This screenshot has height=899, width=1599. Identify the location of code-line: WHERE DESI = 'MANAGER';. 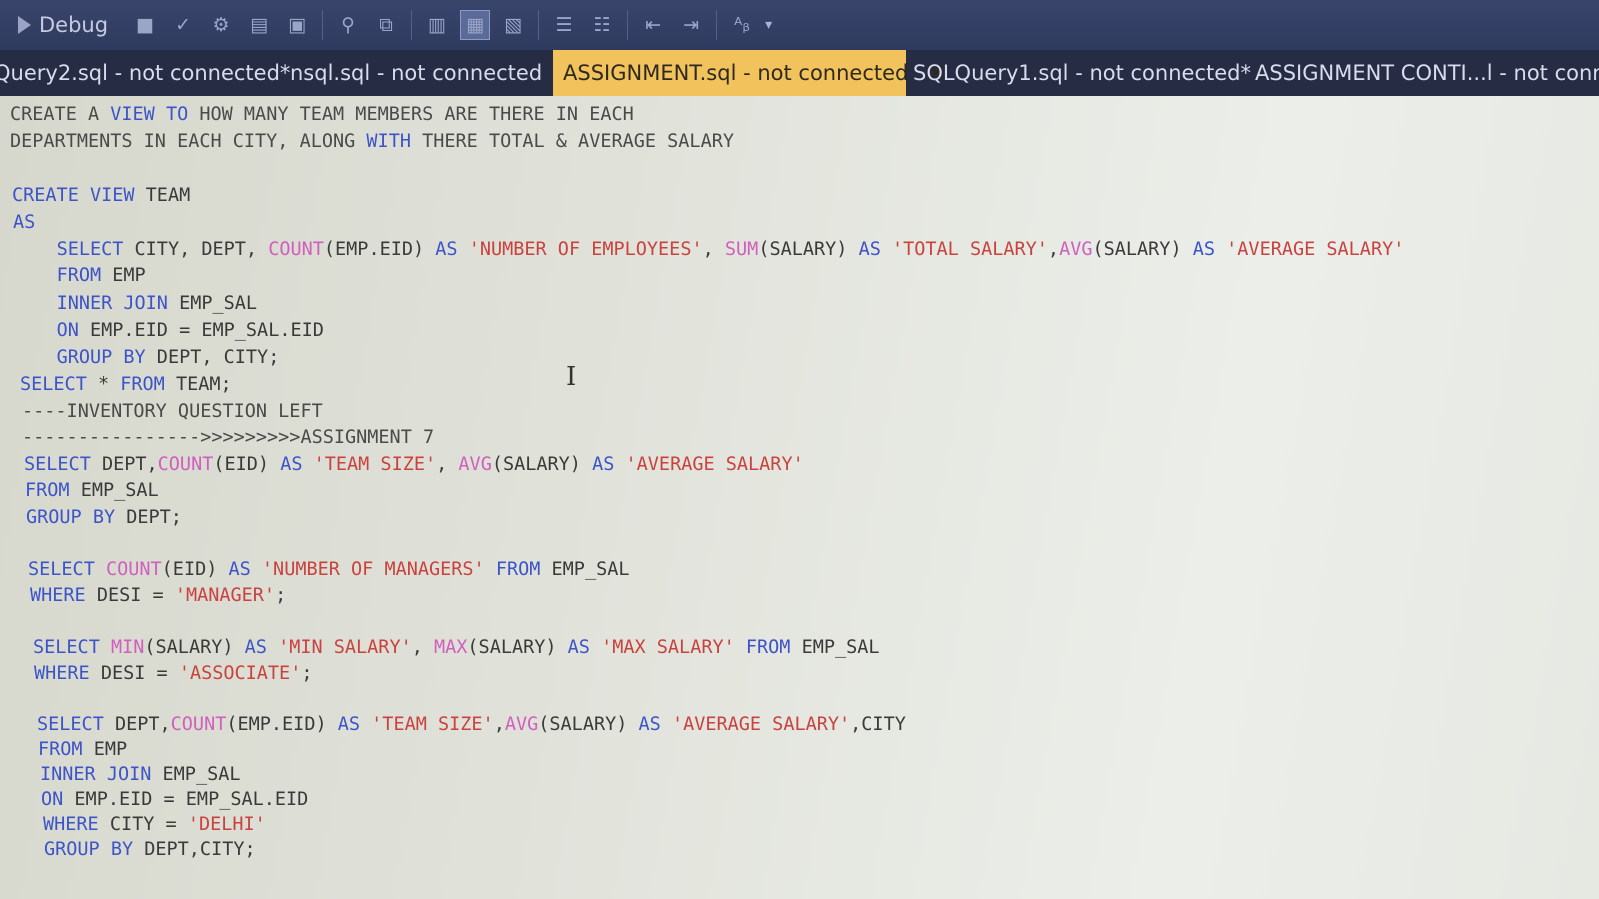
(158, 596).